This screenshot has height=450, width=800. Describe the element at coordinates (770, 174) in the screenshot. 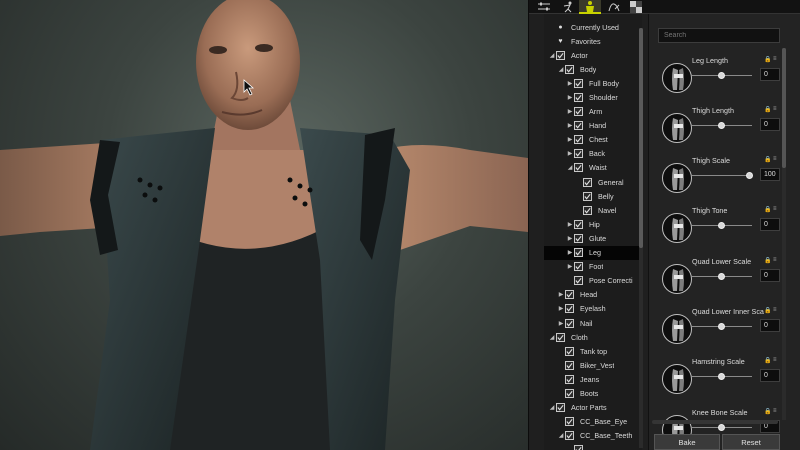

I see `slider-value-field: 100` at that location.